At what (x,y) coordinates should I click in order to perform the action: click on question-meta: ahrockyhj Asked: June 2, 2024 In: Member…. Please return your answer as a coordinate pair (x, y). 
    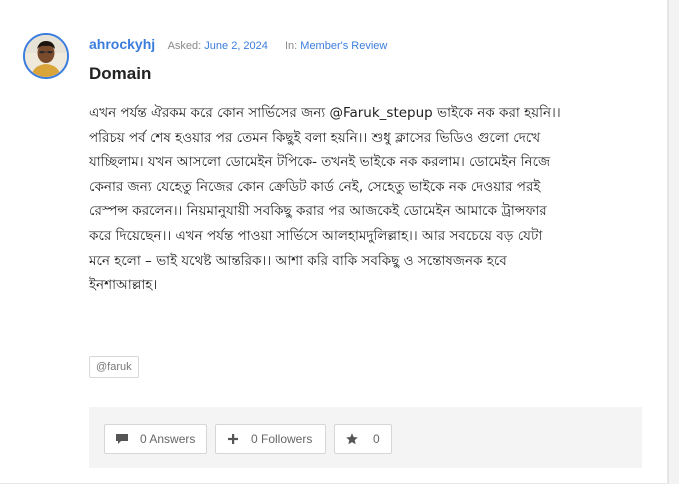
    Looking at the image, I should click on (245, 44).